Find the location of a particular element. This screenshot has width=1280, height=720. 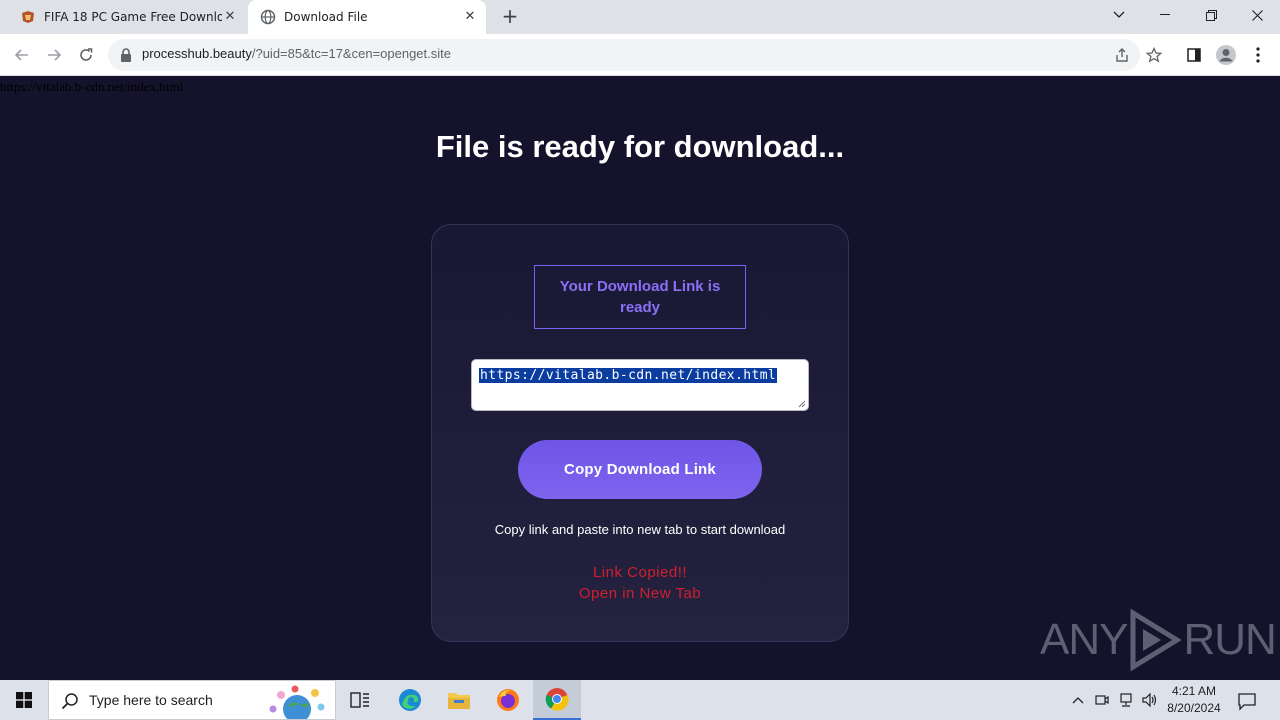

edge-browser-icon is located at coordinates (410, 700).